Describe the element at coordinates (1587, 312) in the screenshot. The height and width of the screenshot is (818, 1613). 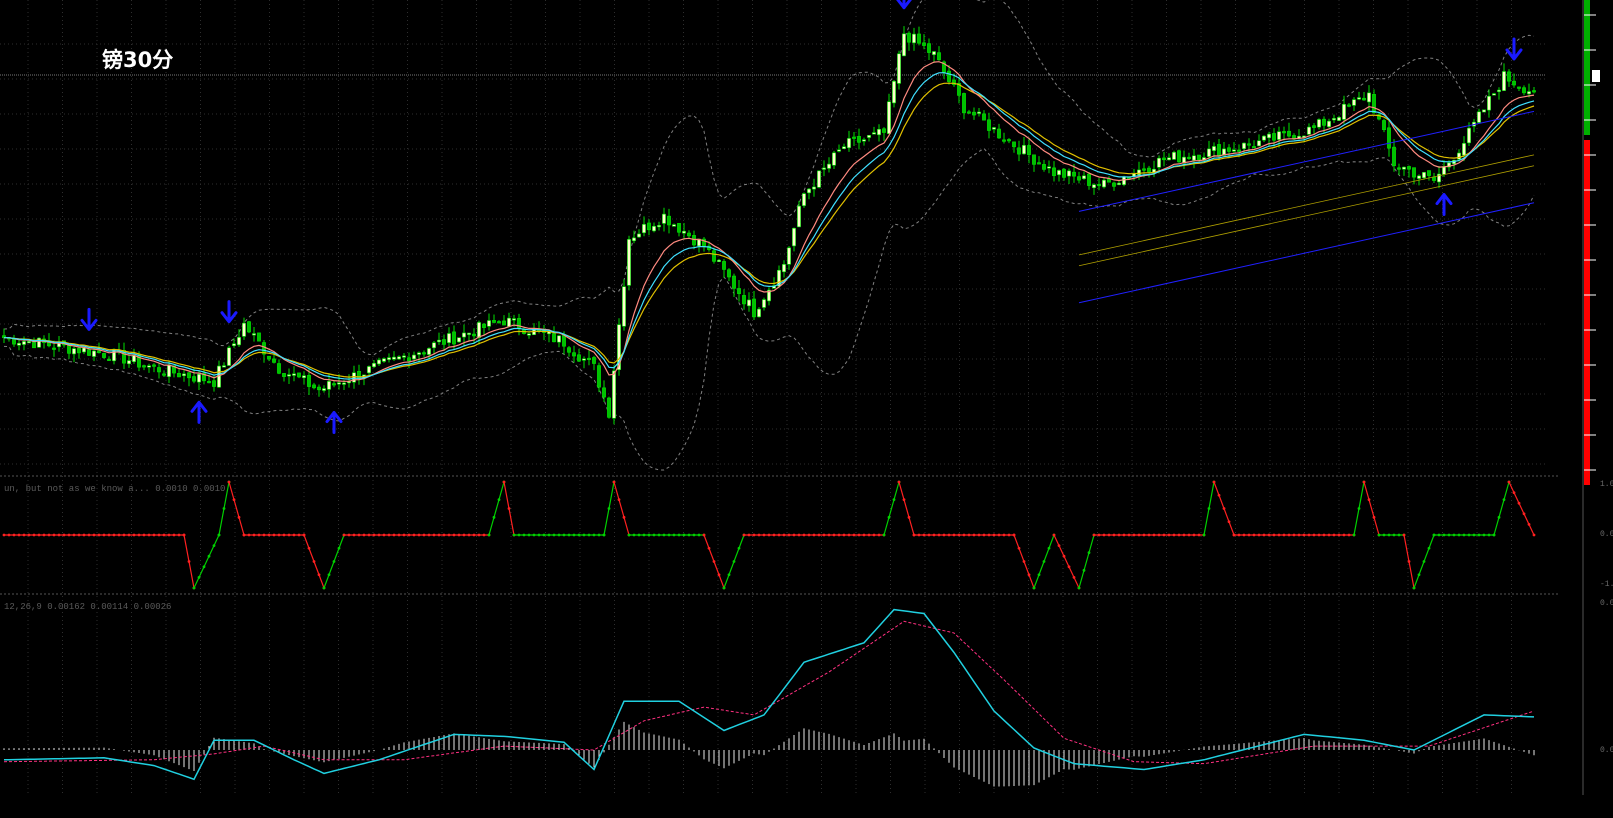
I see `trend-bar-red` at that location.